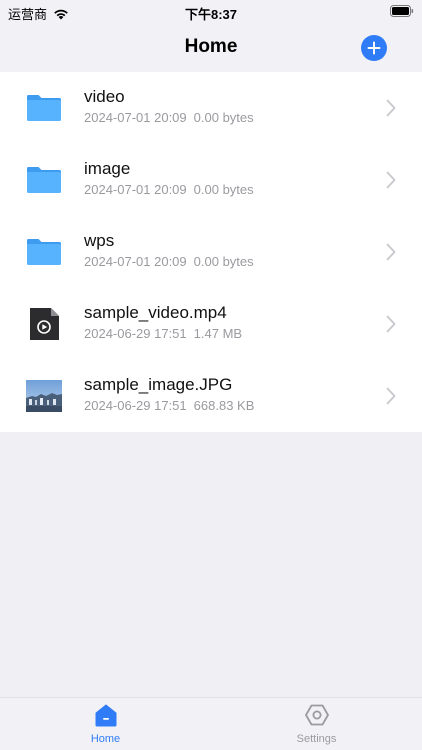 The image size is (422, 750). What do you see at coordinates (211, 324) in the screenshot?
I see `file-row-sample-video: sample_video.mp4 2024-06-29 17:51 1.47 MB` at bounding box center [211, 324].